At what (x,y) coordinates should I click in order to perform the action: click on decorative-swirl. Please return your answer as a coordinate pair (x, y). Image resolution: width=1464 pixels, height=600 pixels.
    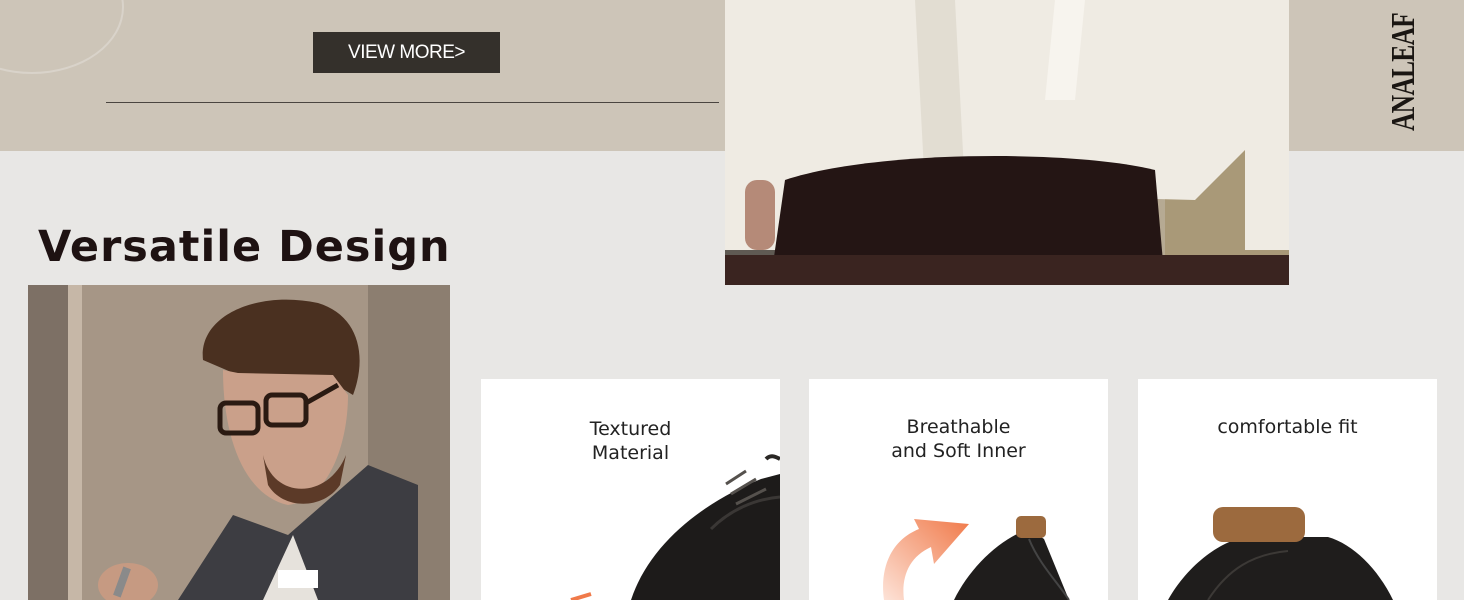
    Looking at the image, I should click on (62, 37).